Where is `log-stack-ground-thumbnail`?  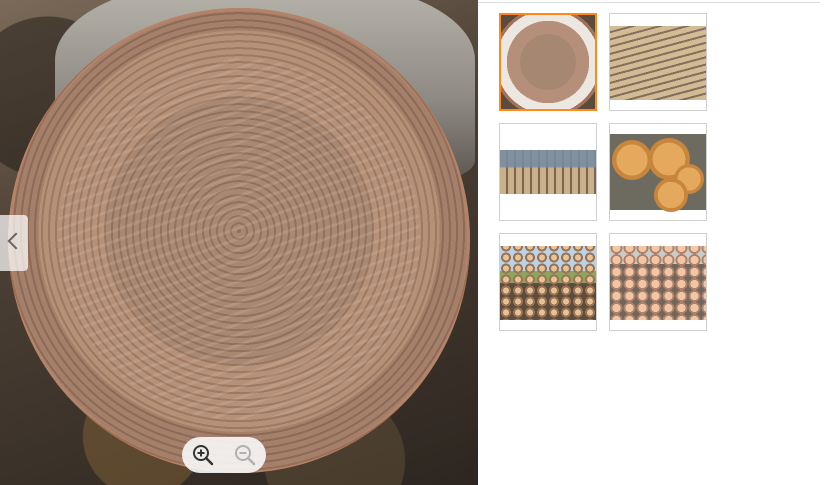 log-stack-ground-thumbnail is located at coordinates (658, 283).